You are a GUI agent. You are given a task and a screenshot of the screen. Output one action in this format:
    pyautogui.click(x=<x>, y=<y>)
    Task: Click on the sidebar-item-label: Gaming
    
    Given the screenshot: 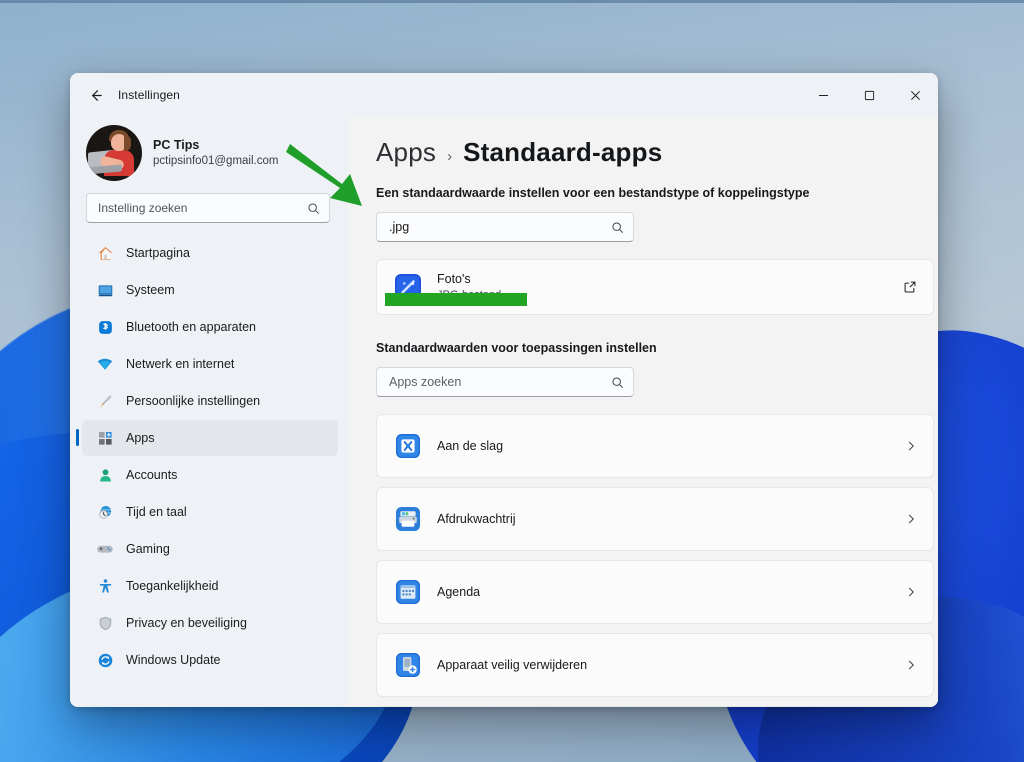 What is the action you would take?
    pyautogui.click(x=148, y=549)
    